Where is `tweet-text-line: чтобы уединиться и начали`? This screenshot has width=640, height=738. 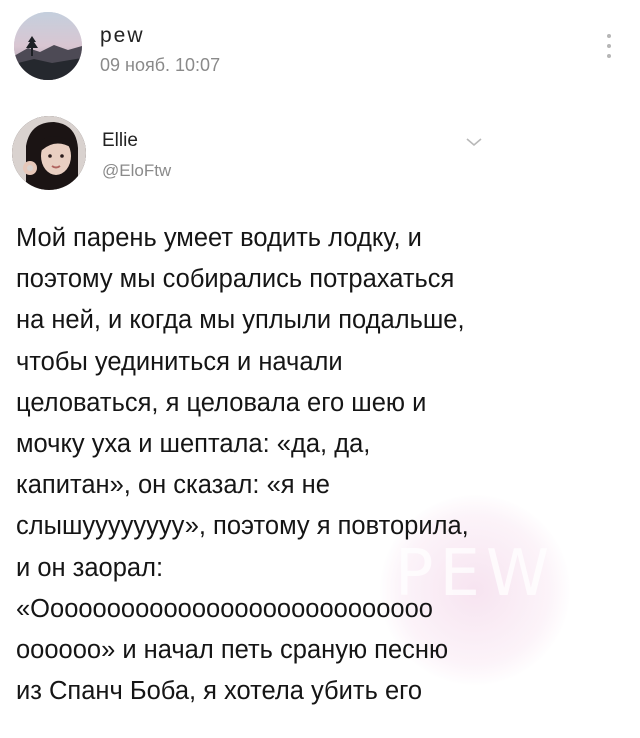 tweet-text-line: чтобы уединиться и начали is located at coordinates (179, 361).